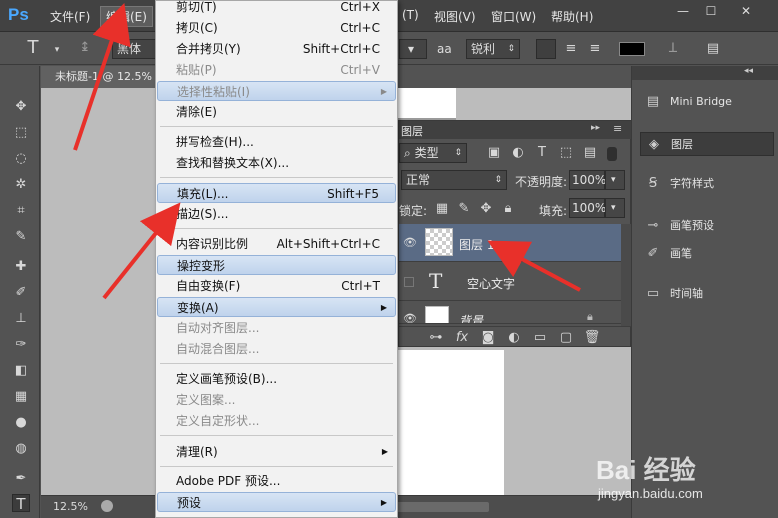 This screenshot has width=778, height=518. Describe the element at coordinates (615, 208) in the screenshot. I see `fill-dropdown: ▾` at that location.